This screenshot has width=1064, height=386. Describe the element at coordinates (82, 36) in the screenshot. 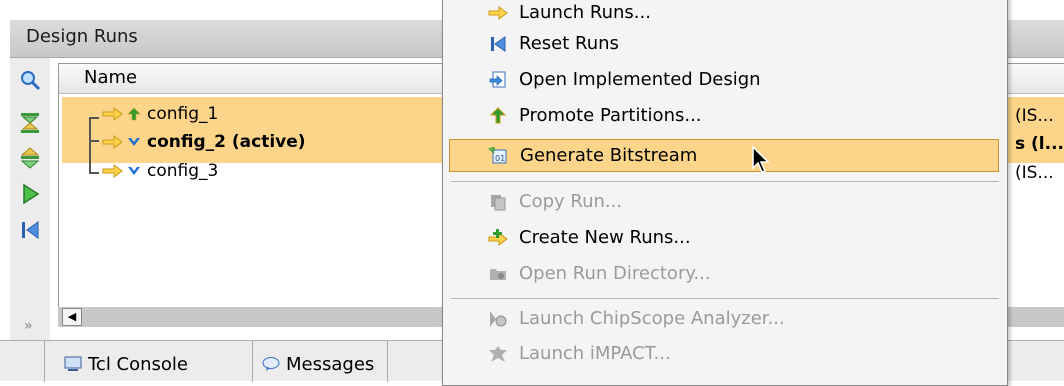

I see `panel-title: Design Runs` at that location.